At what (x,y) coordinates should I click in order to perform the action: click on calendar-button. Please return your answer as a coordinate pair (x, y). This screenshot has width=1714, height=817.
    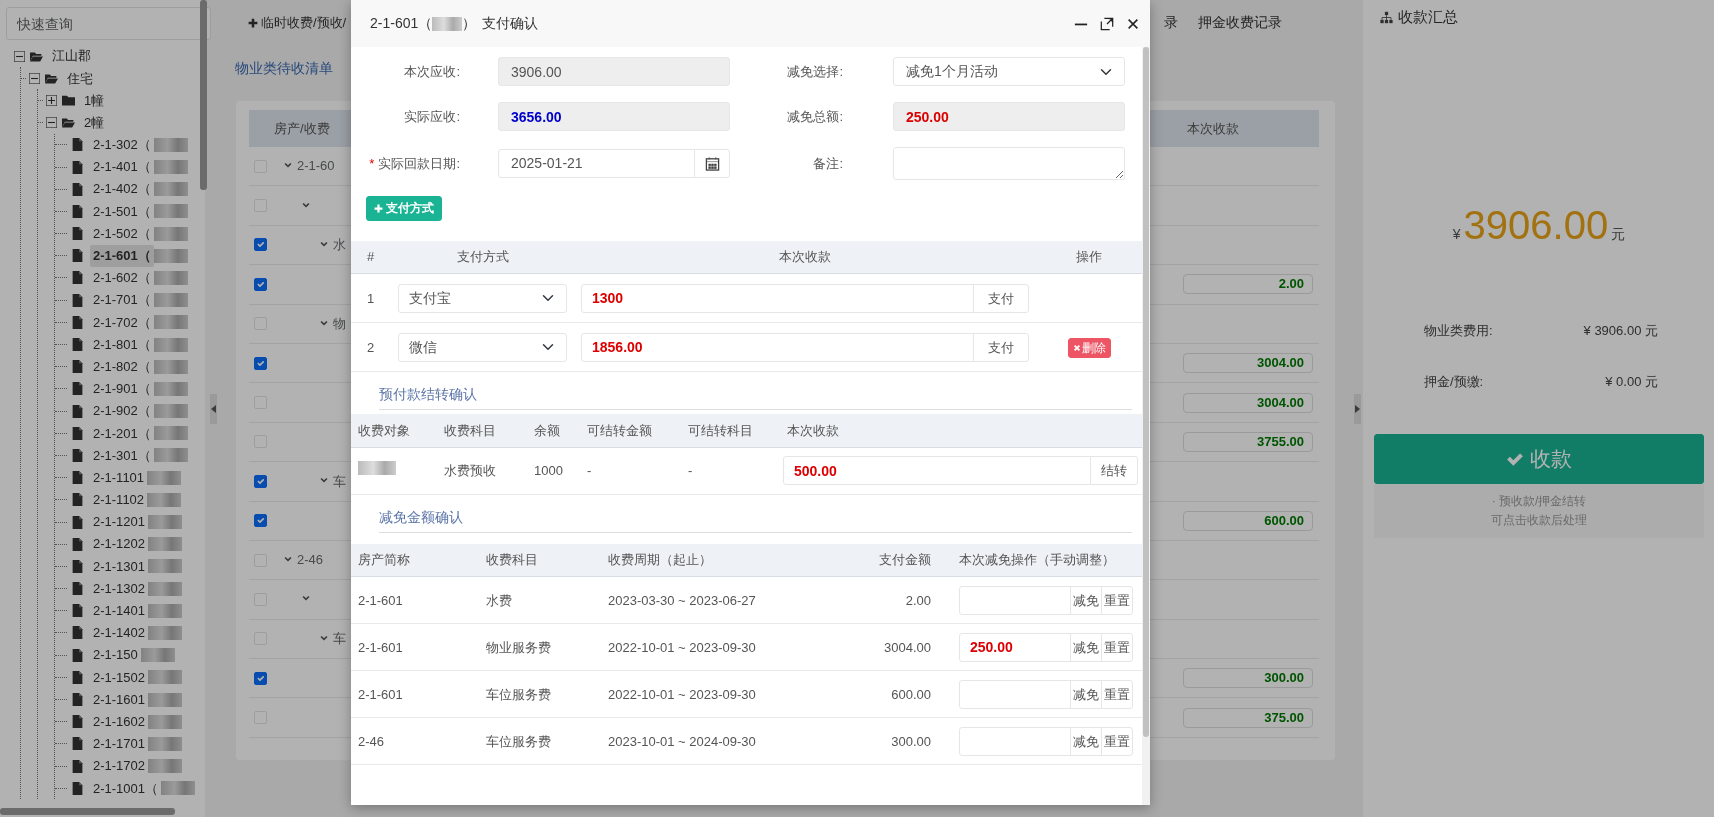
    Looking at the image, I should click on (712, 163).